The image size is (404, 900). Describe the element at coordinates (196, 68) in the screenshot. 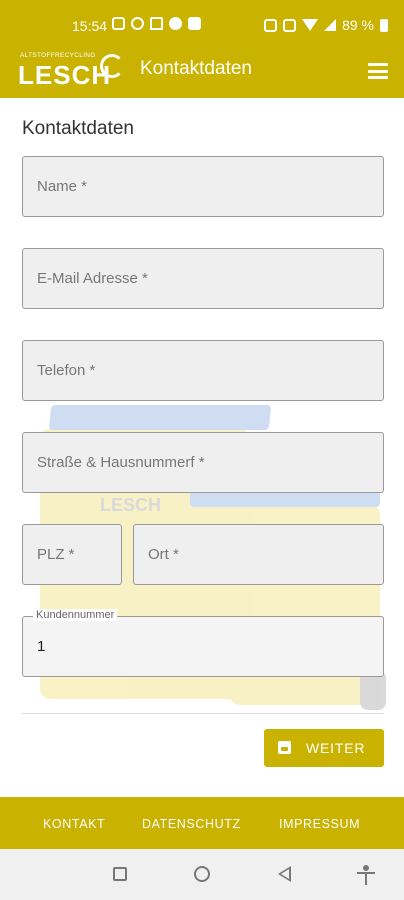

I see `app-bar-title: Kontaktdaten` at that location.